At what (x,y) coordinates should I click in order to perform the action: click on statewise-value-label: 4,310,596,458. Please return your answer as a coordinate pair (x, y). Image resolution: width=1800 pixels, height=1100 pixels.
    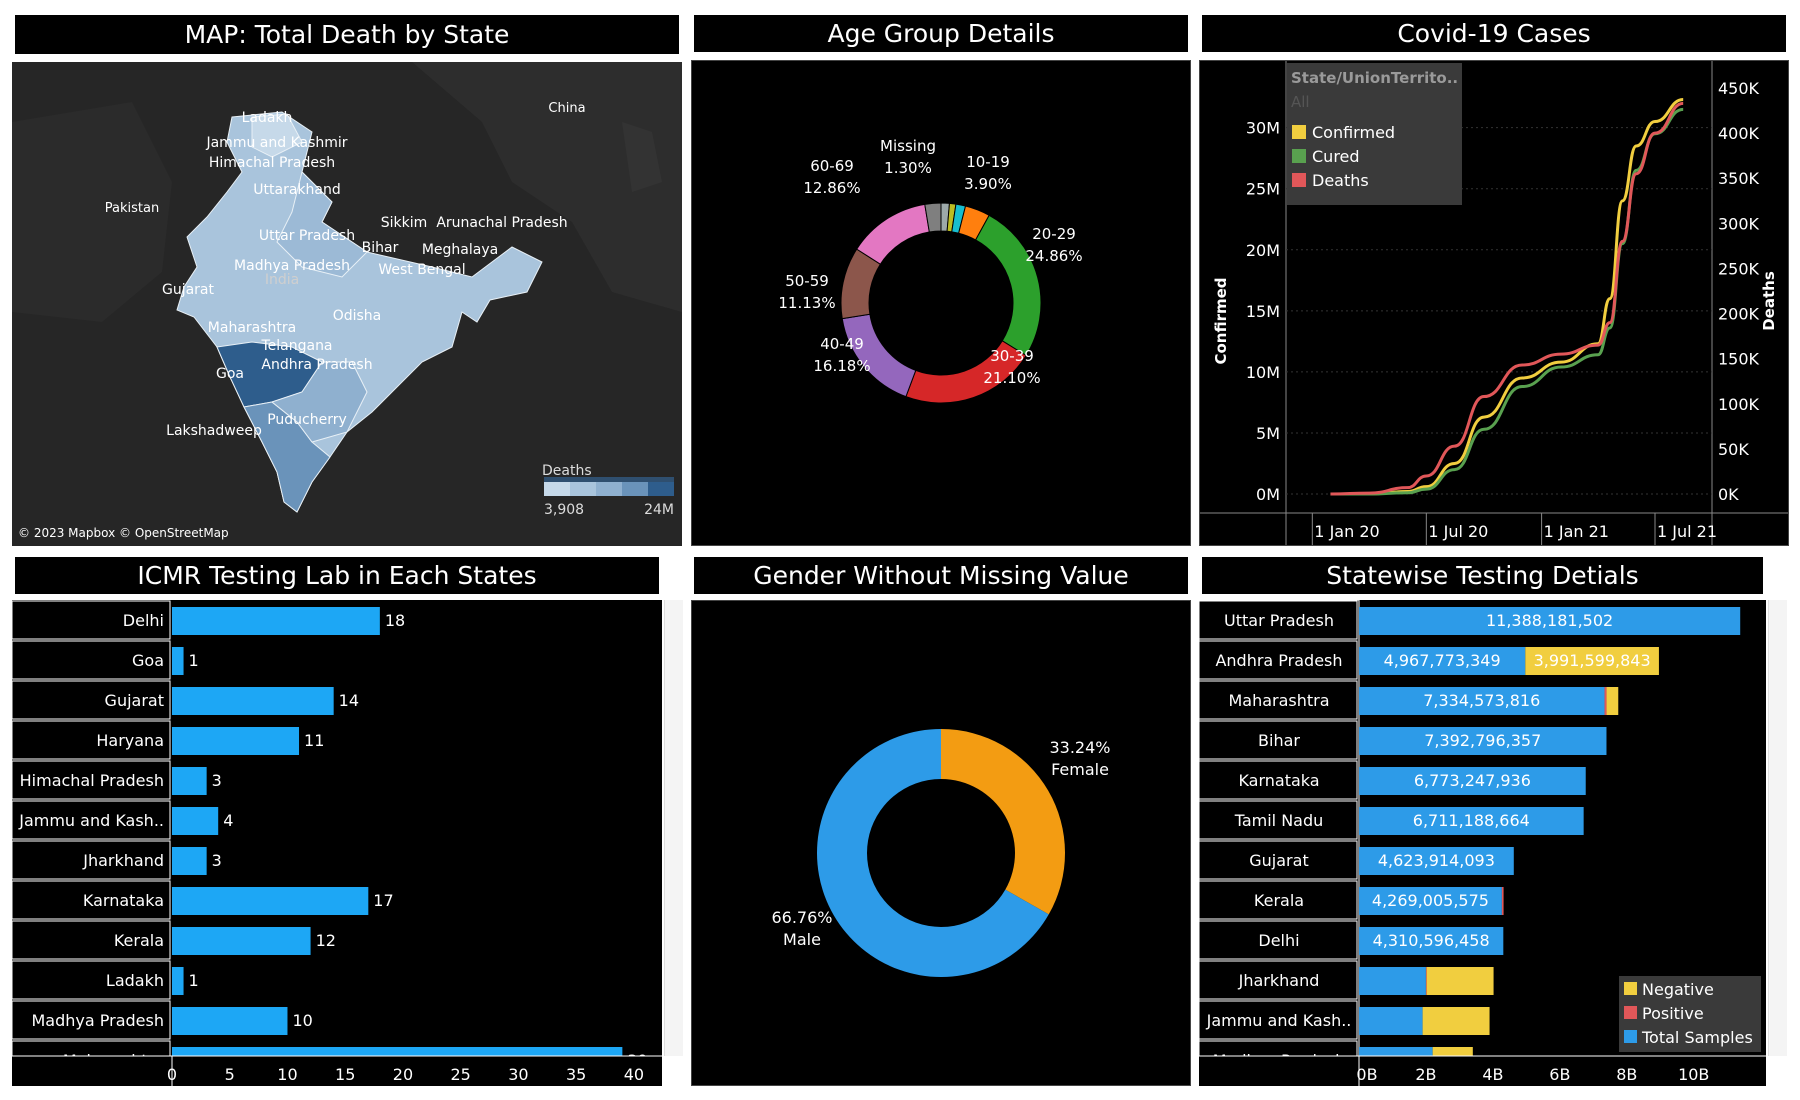
    Looking at the image, I should click on (1431, 940).